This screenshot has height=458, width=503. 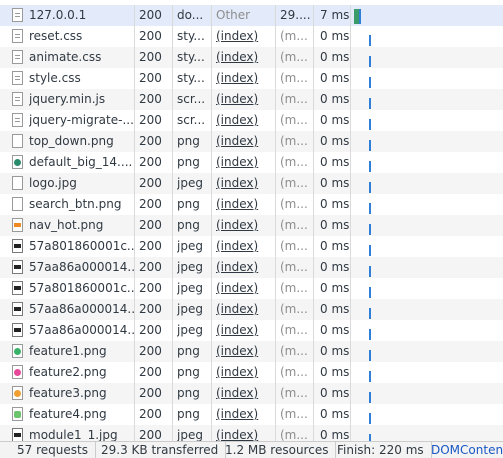 I want to click on request-row: top_down.png 200 png (index) (m... 0 ms, so click(x=251, y=141).